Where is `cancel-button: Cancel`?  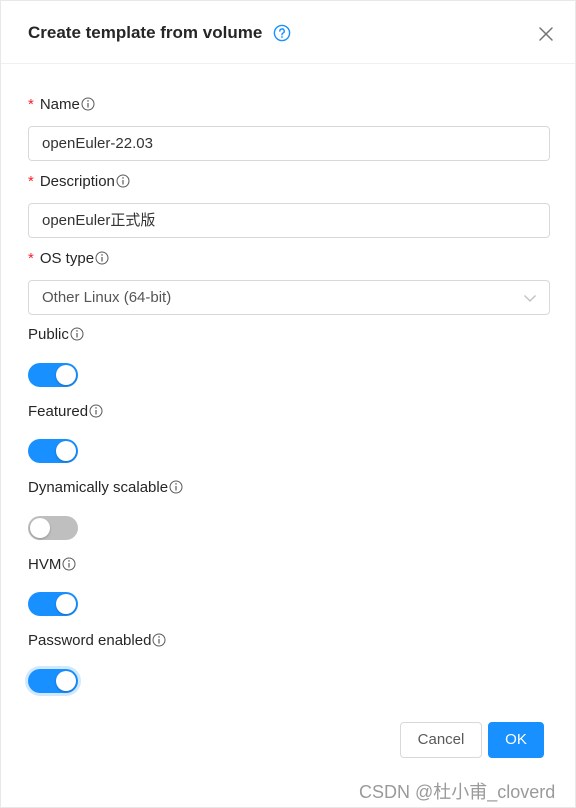 cancel-button: Cancel is located at coordinates (441, 740).